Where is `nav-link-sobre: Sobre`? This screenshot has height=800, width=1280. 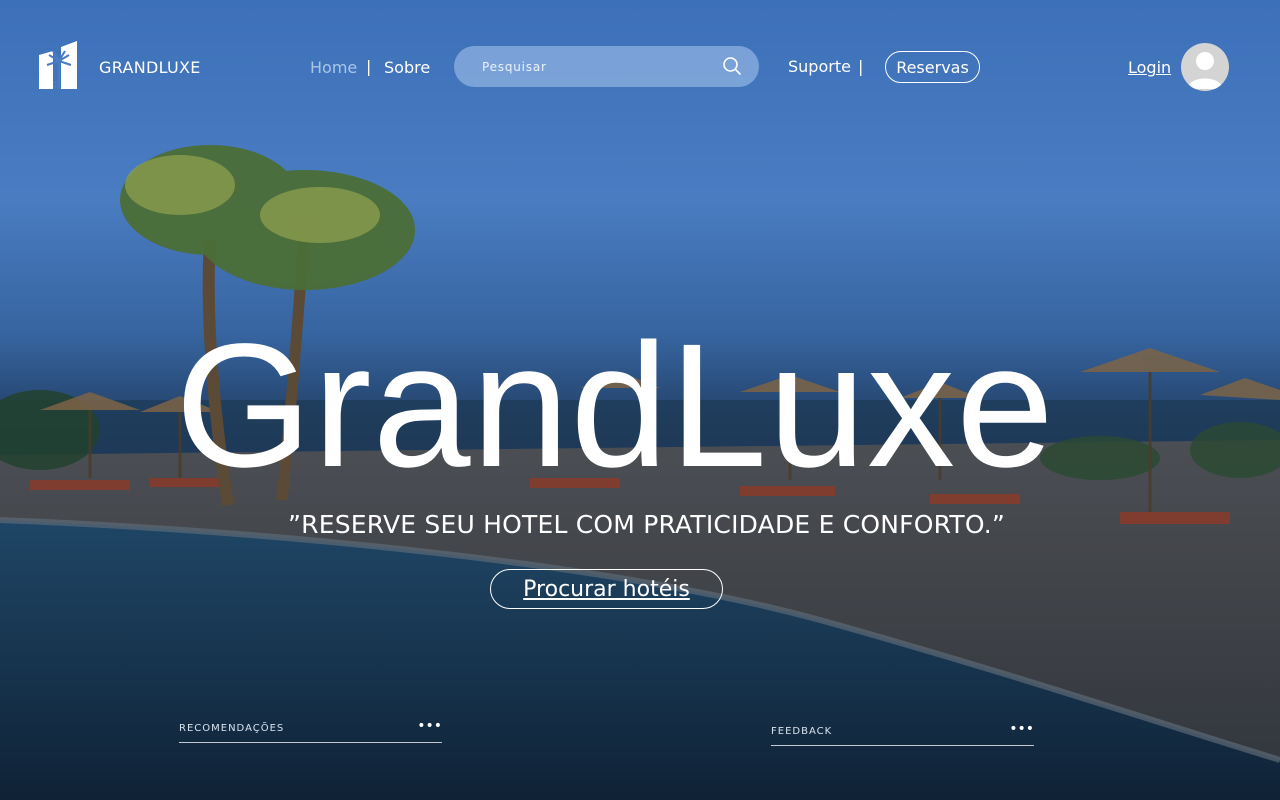 nav-link-sobre: Sobre is located at coordinates (407, 67).